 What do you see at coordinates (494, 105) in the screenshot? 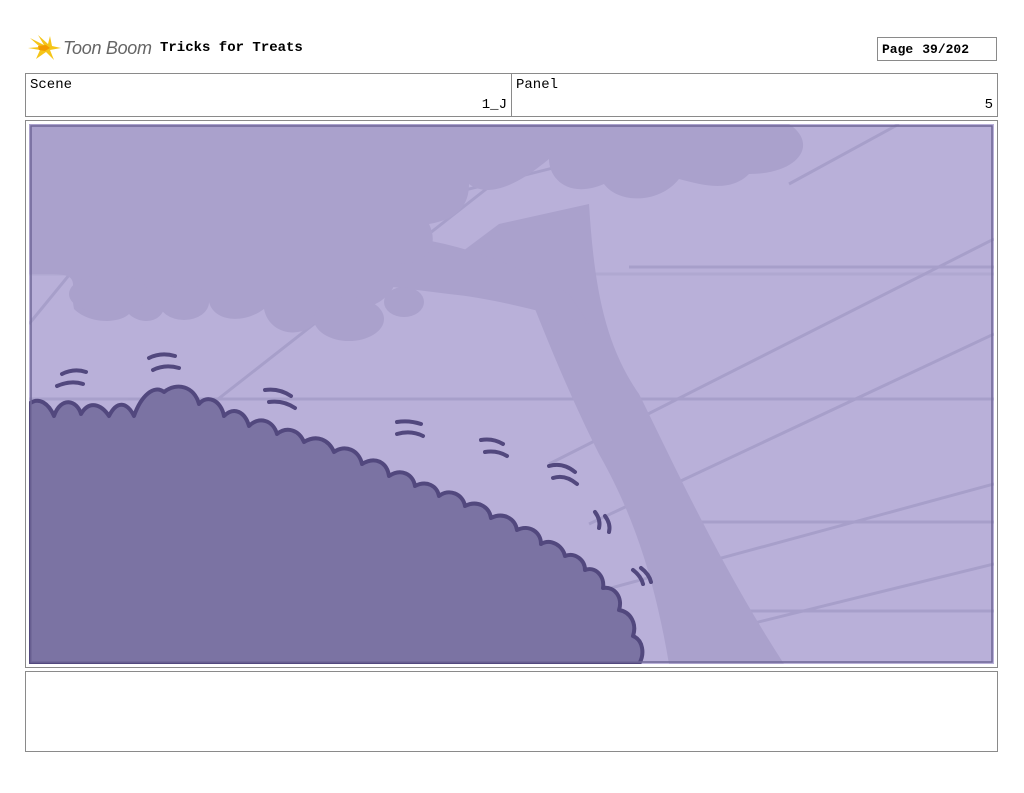
I see `scene-value: 1_J` at bounding box center [494, 105].